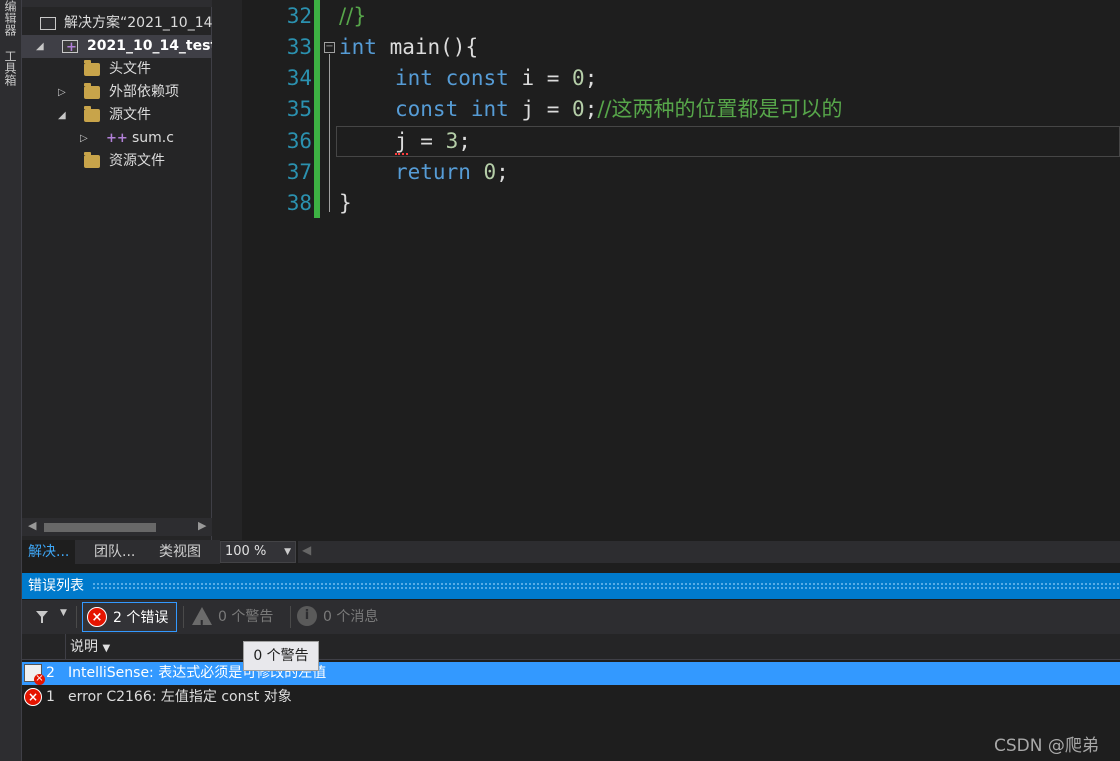 The height and width of the screenshot is (761, 1120). I want to click on code-text: return 0;, so click(452, 172).